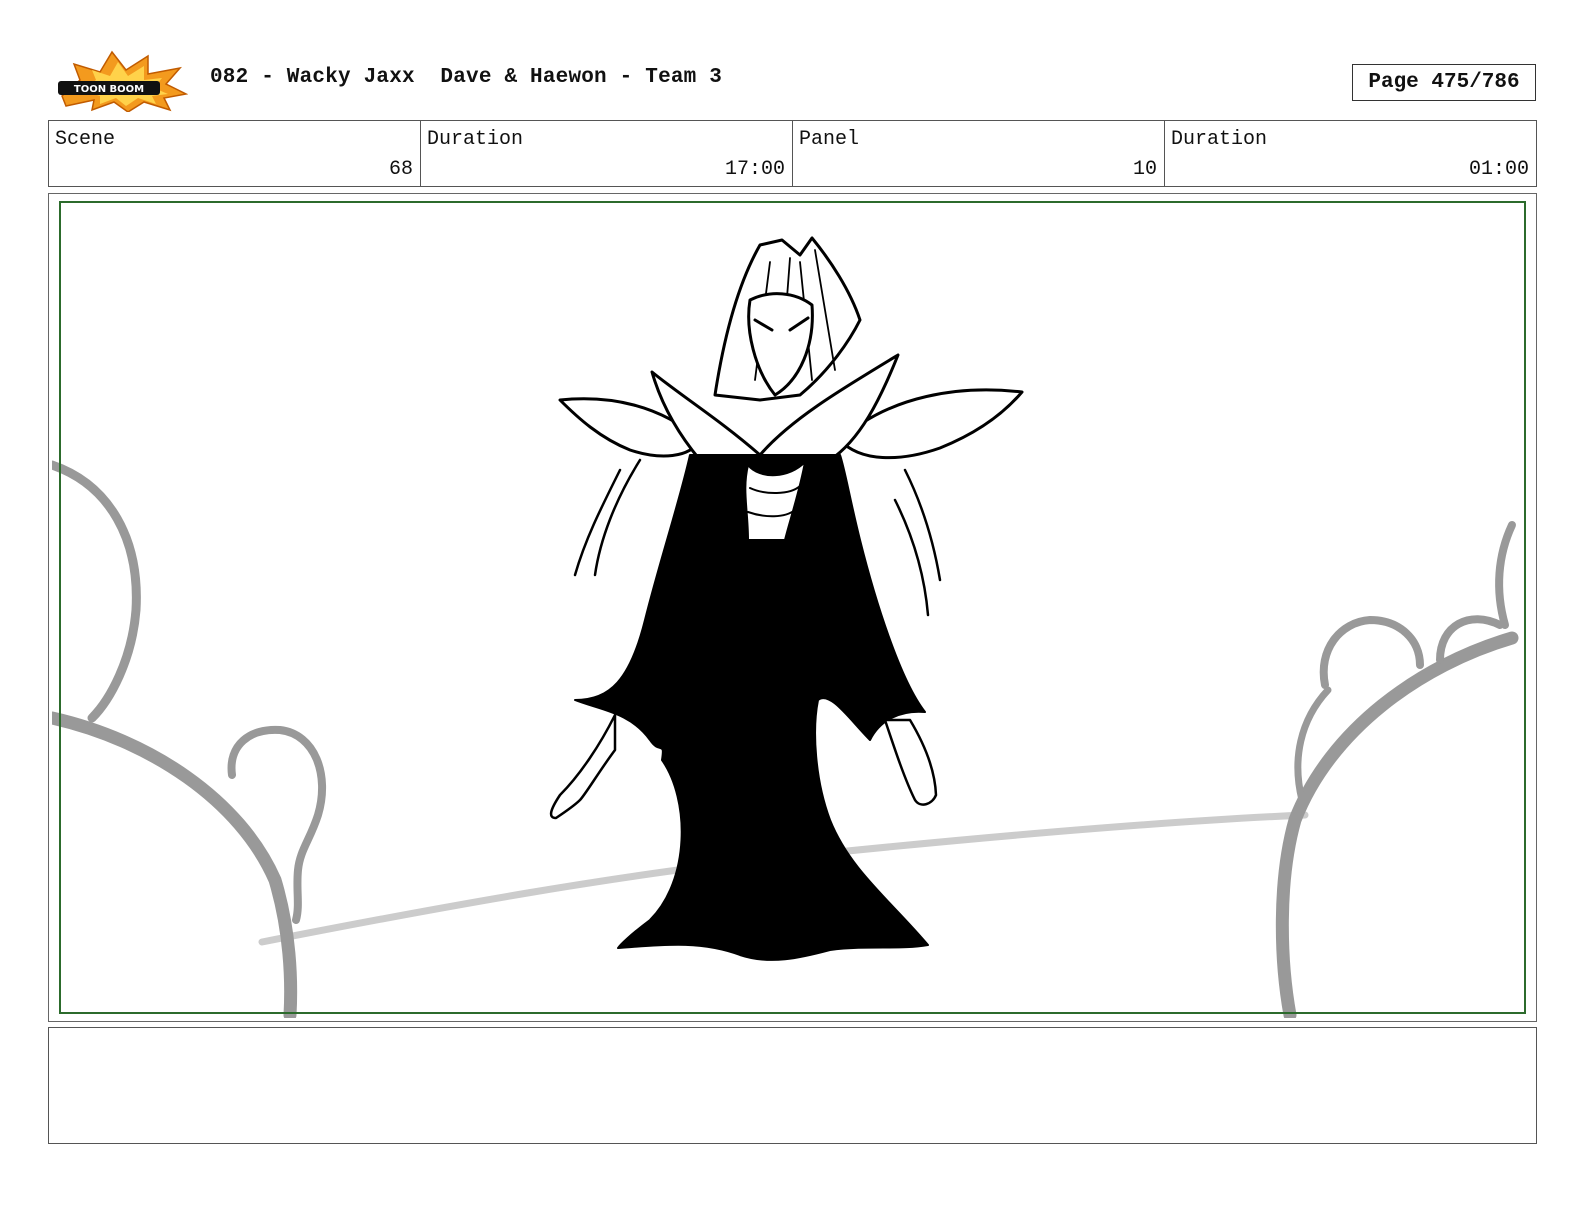 The image size is (1582, 1225). I want to click on page-number: Page 475/786, so click(1444, 82).